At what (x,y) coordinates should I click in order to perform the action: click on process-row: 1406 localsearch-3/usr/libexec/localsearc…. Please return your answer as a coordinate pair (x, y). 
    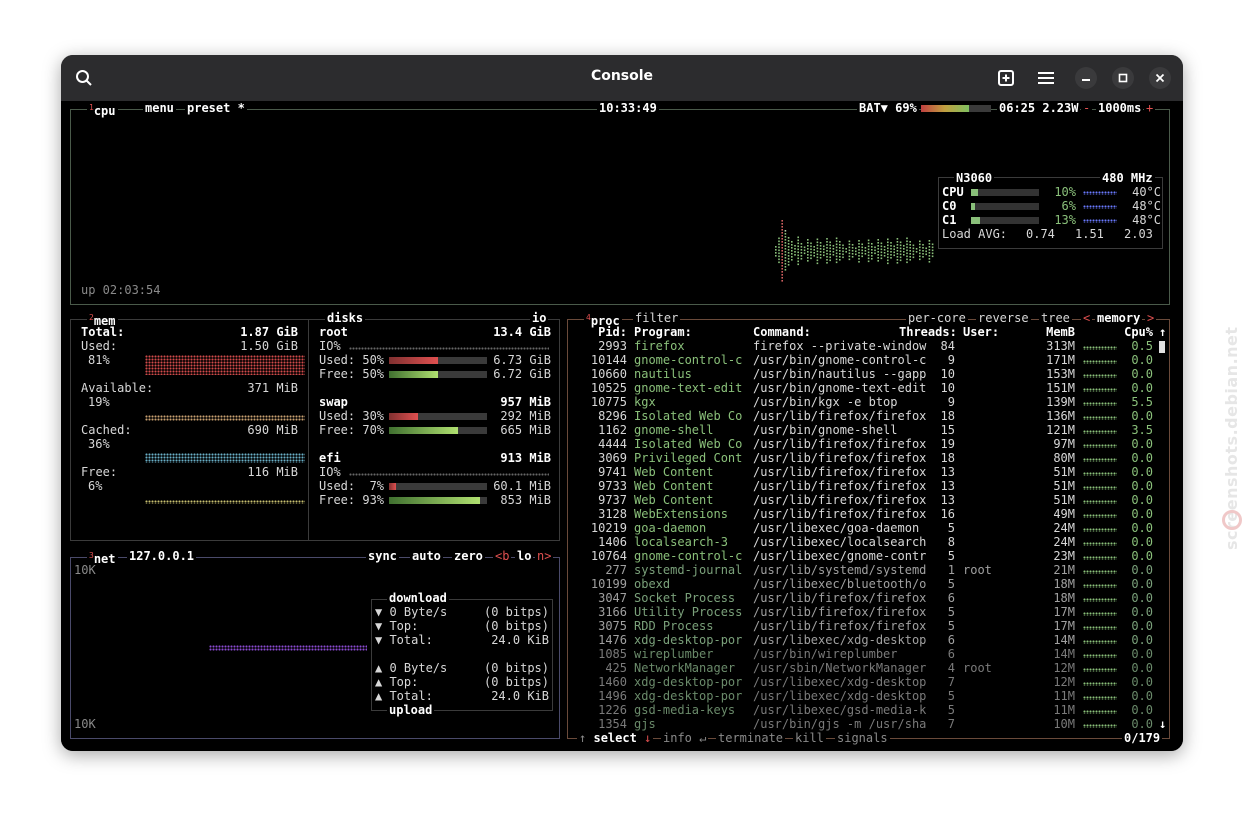
    Looking at the image, I should click on (622, 542).